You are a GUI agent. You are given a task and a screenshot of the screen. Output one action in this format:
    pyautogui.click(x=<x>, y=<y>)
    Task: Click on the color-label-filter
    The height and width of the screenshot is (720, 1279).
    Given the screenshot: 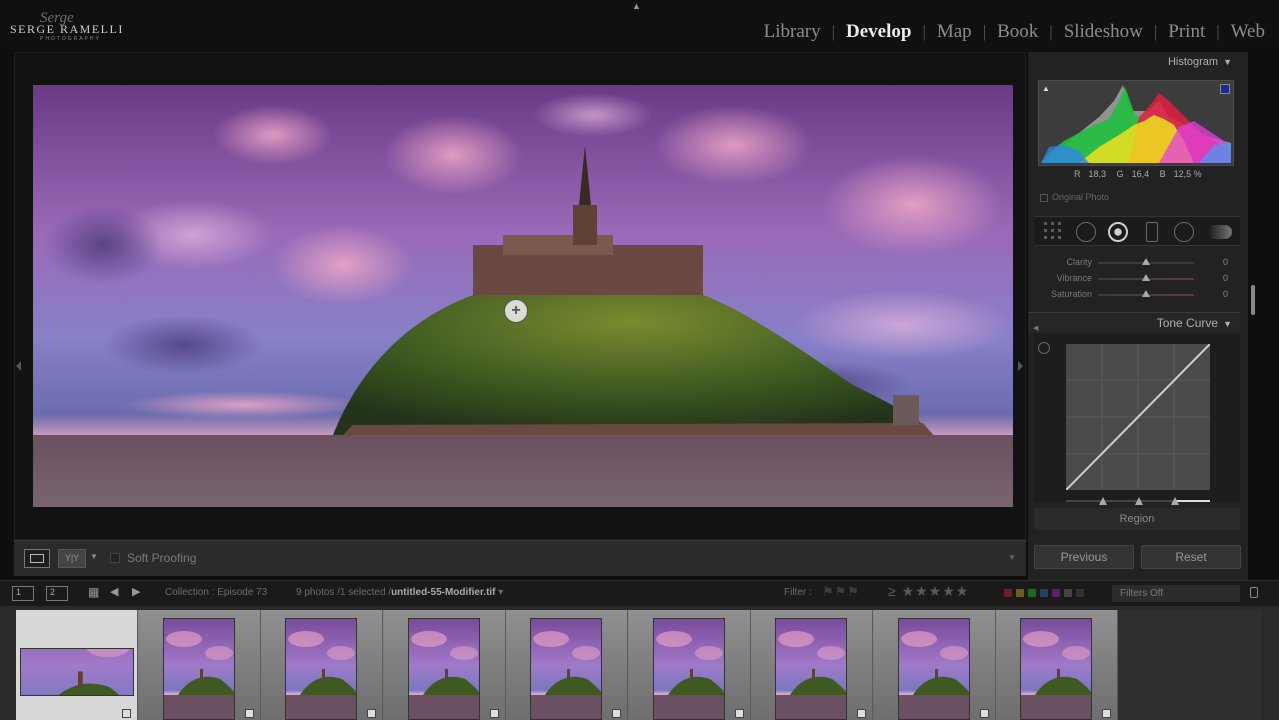 What is the action you would take?
    pyautogui.click(x=1049, y=594)
    